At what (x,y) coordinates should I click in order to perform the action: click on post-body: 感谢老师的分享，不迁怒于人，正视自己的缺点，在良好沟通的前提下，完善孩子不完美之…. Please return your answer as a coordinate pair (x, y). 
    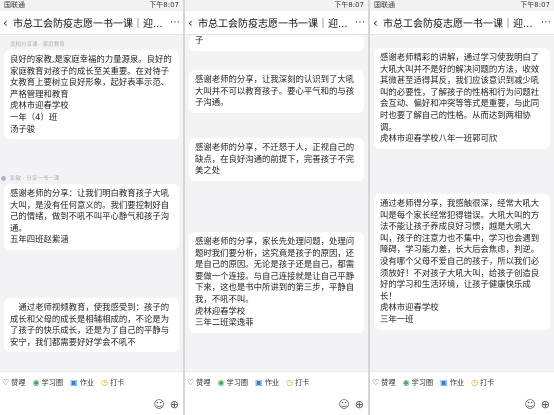
    Looking at the image, I should click on (275, 159).